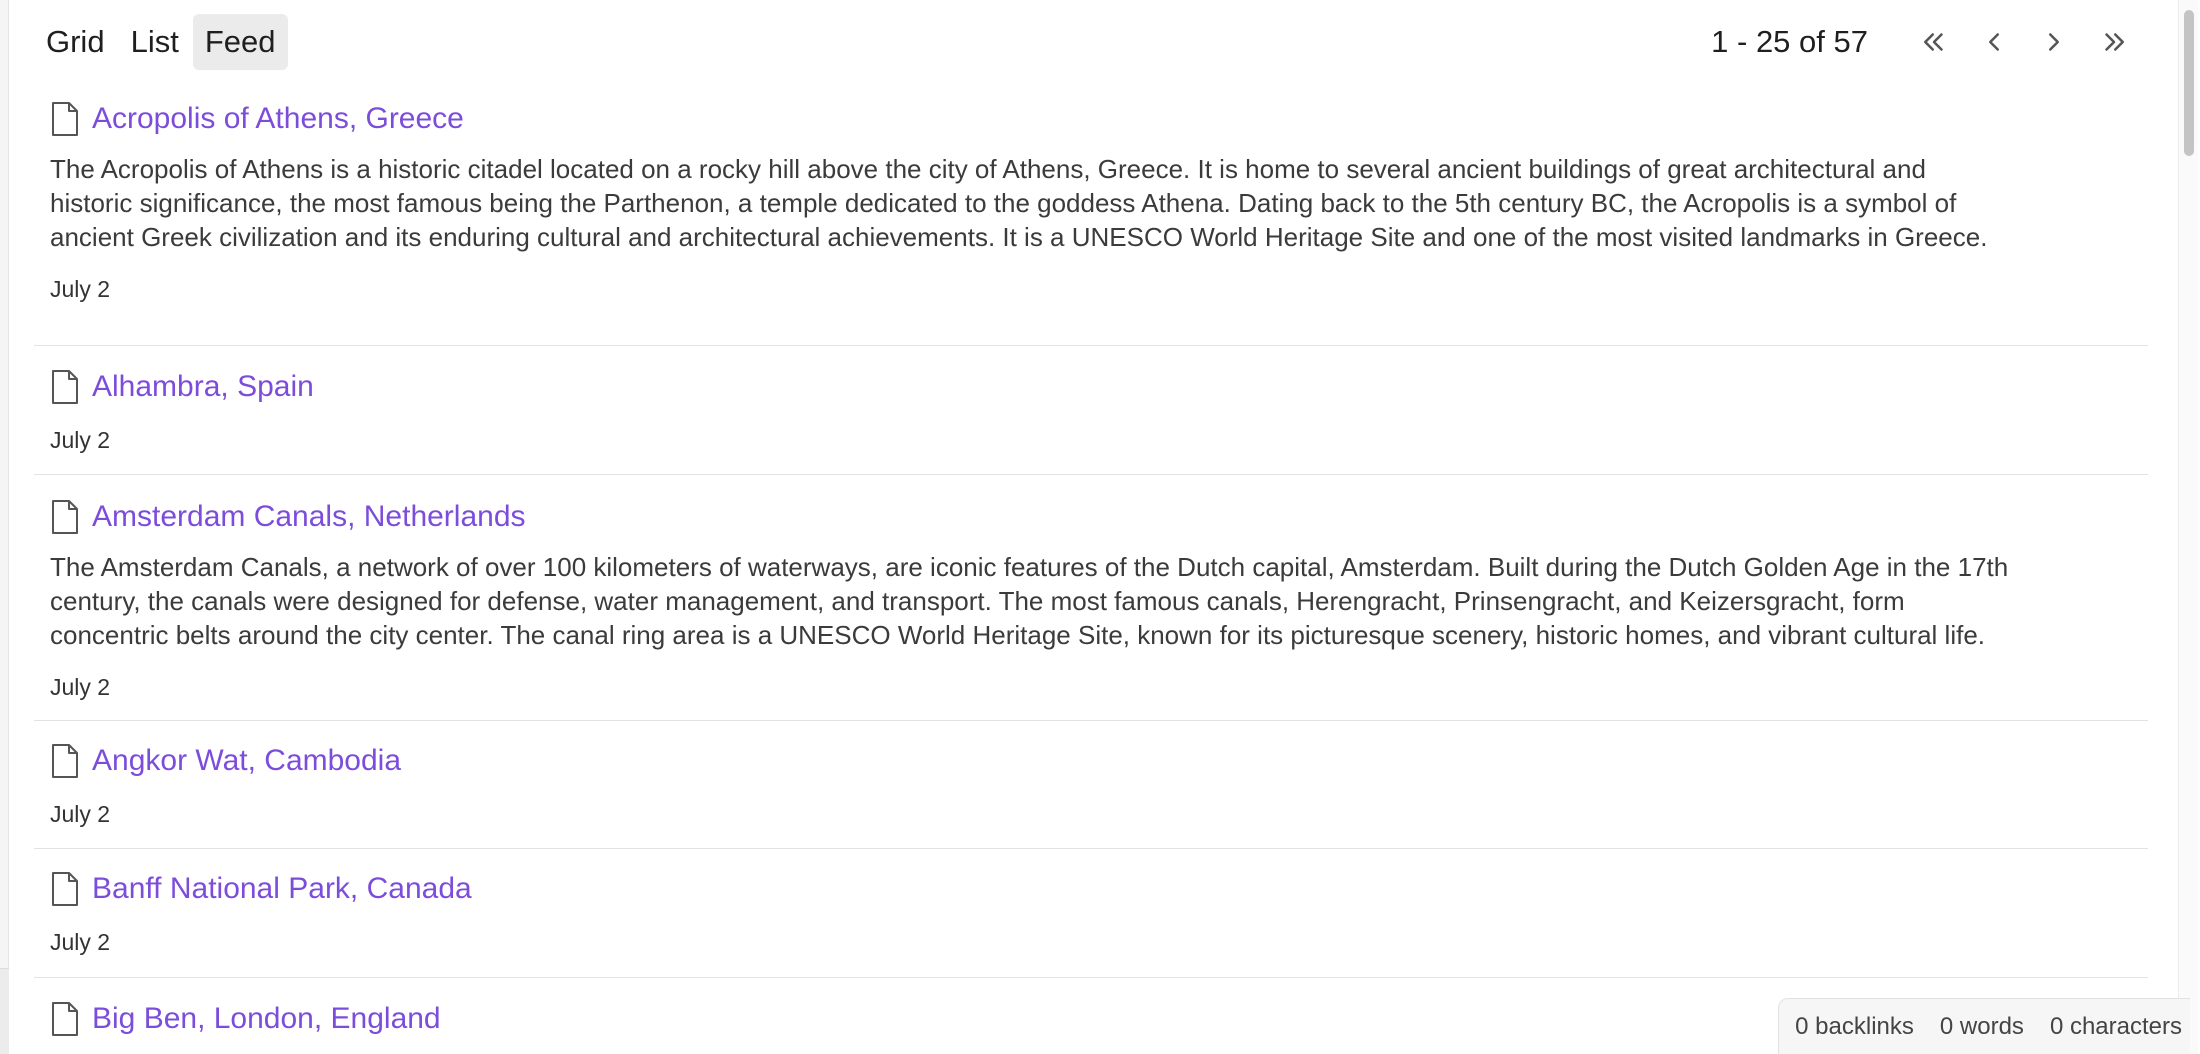 The width and height of the screenshot is (2200, 1054). I want to click on feed-item: Alhambra, Spain July 2, so click(1091, 410).